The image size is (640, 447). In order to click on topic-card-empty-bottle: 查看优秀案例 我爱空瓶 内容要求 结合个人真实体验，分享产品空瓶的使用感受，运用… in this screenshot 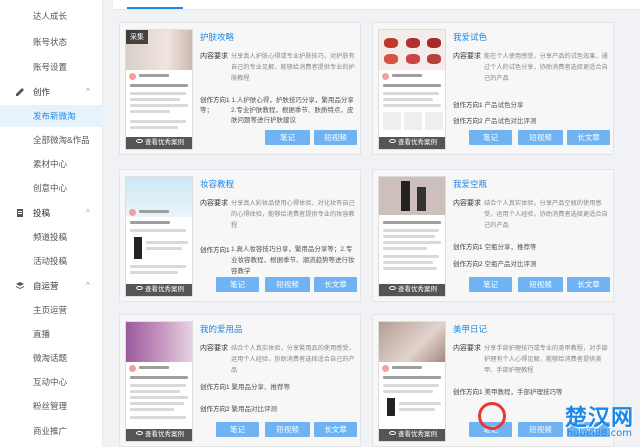, I will do `click(493, 235)`.